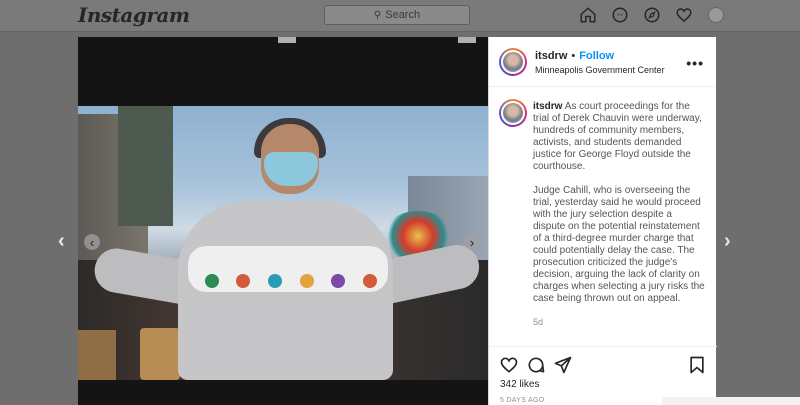 The width and height of the screenshot is (800, 405). What do you see at coordinates (509, 365) in the screenshot?
I see `like-icon` at bounding box center [509, 365].